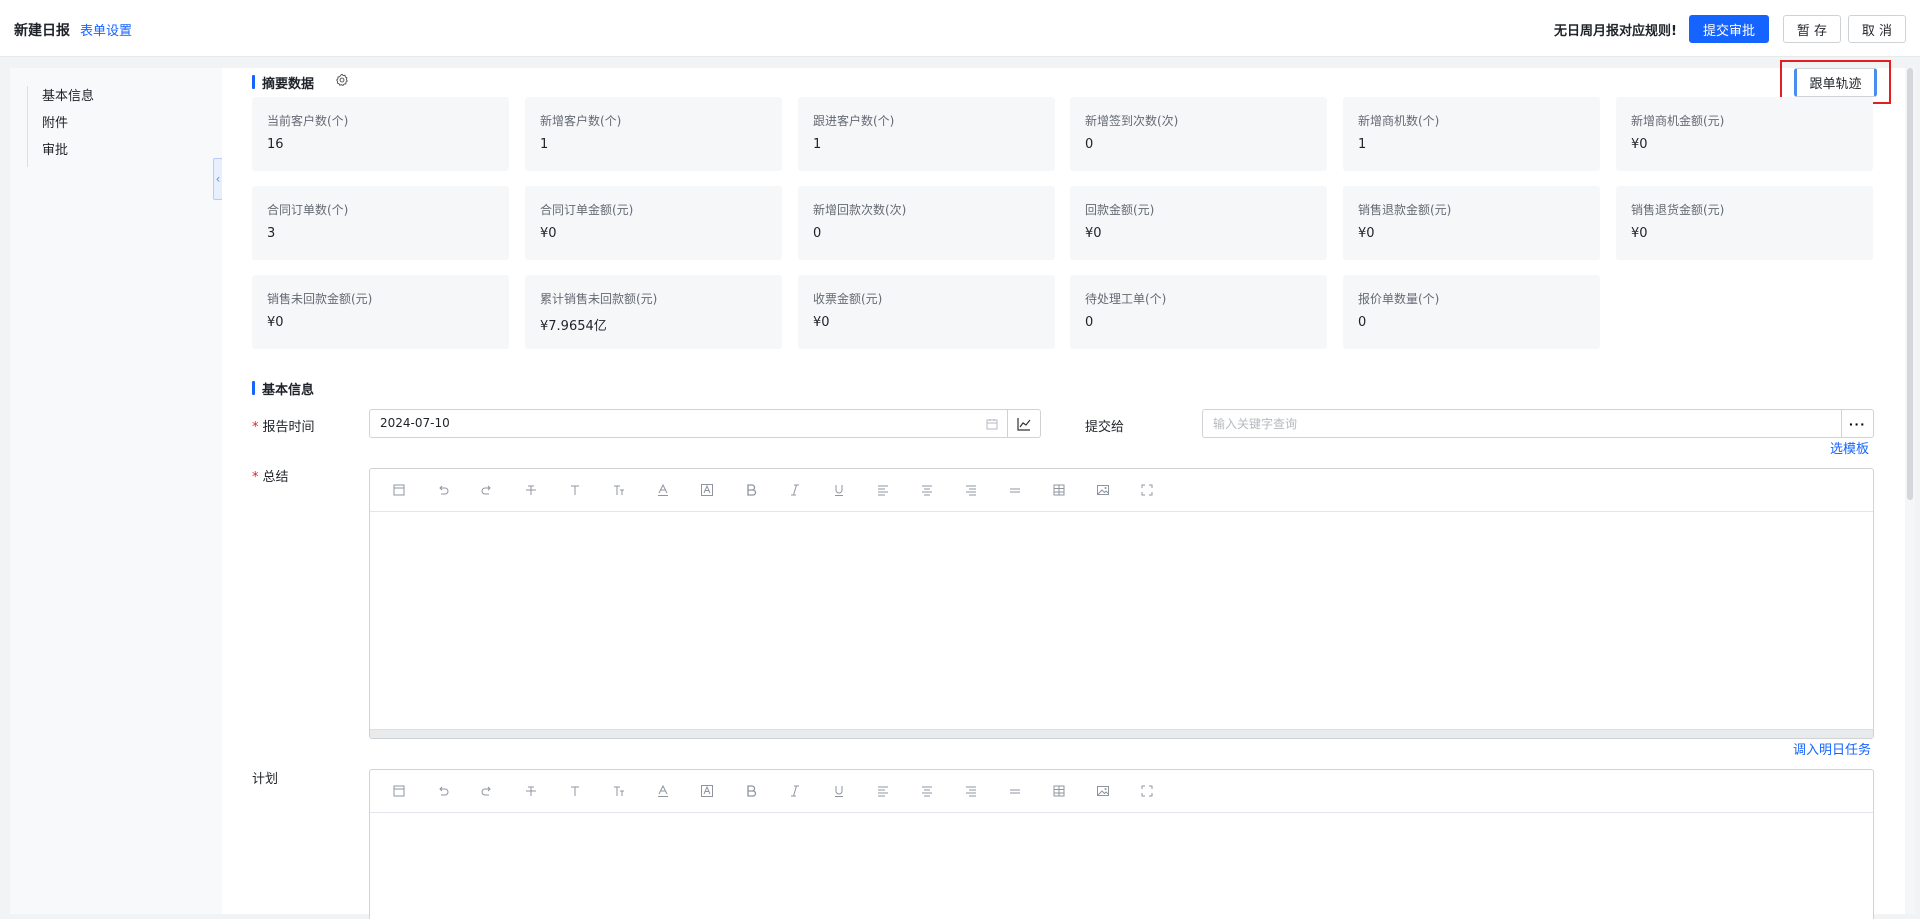  I want to click on stat-card-current-customers: 当前客户数(个) 16, so click(380, 134).